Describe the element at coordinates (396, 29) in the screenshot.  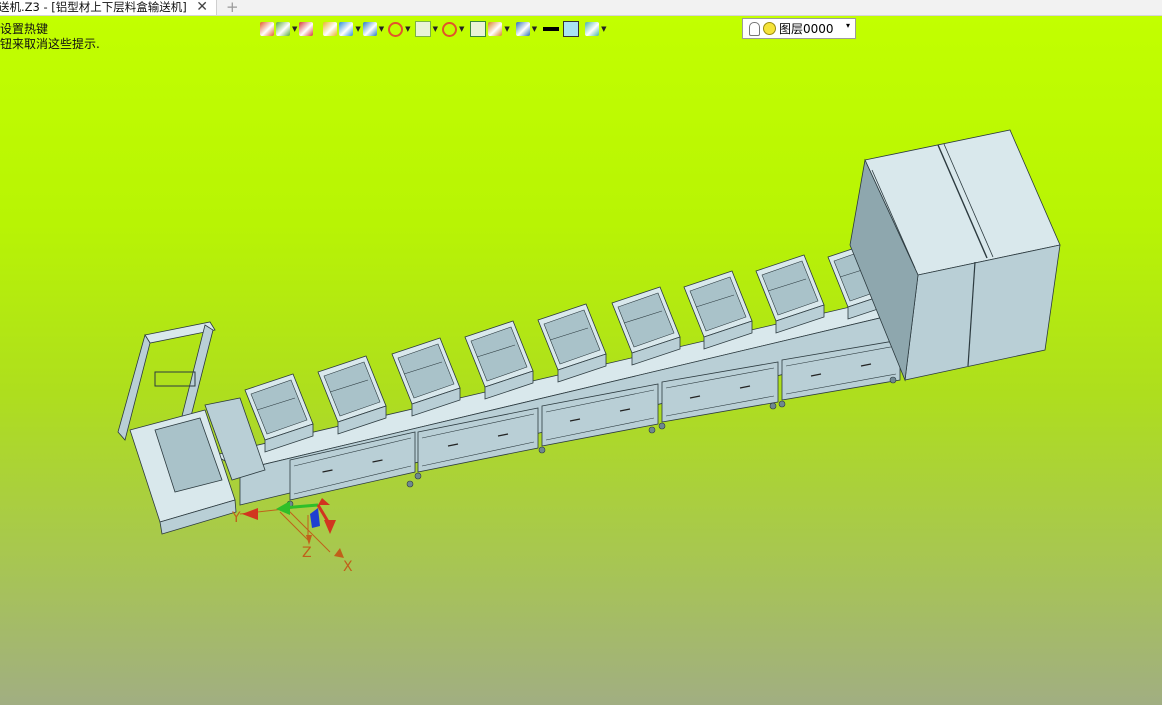
I see `render-sphere-icon` at that location.